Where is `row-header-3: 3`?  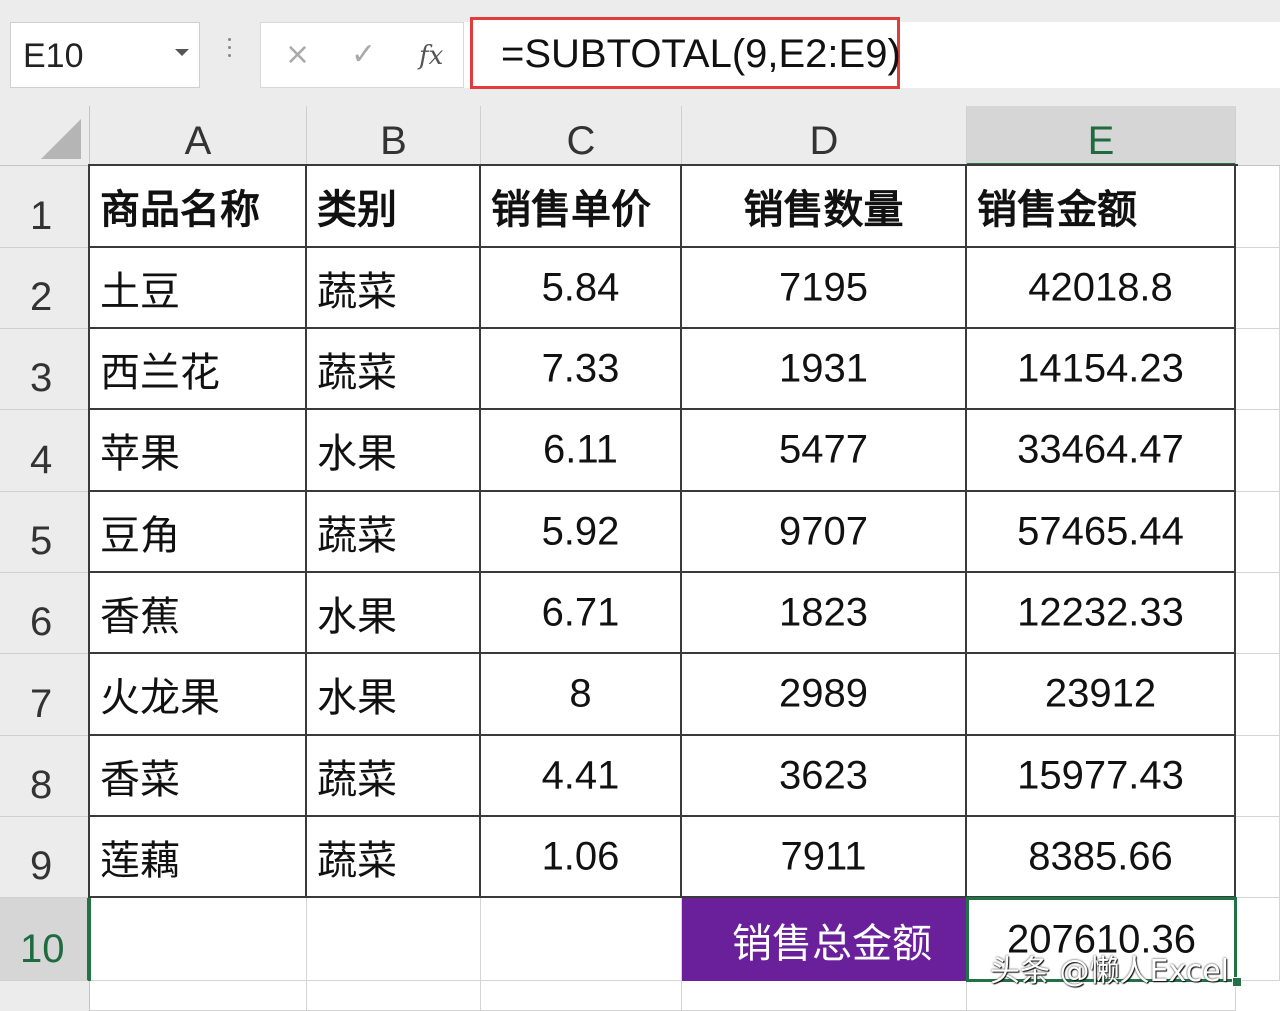
row-header-3: 3 is located at coordinates (45, 369).